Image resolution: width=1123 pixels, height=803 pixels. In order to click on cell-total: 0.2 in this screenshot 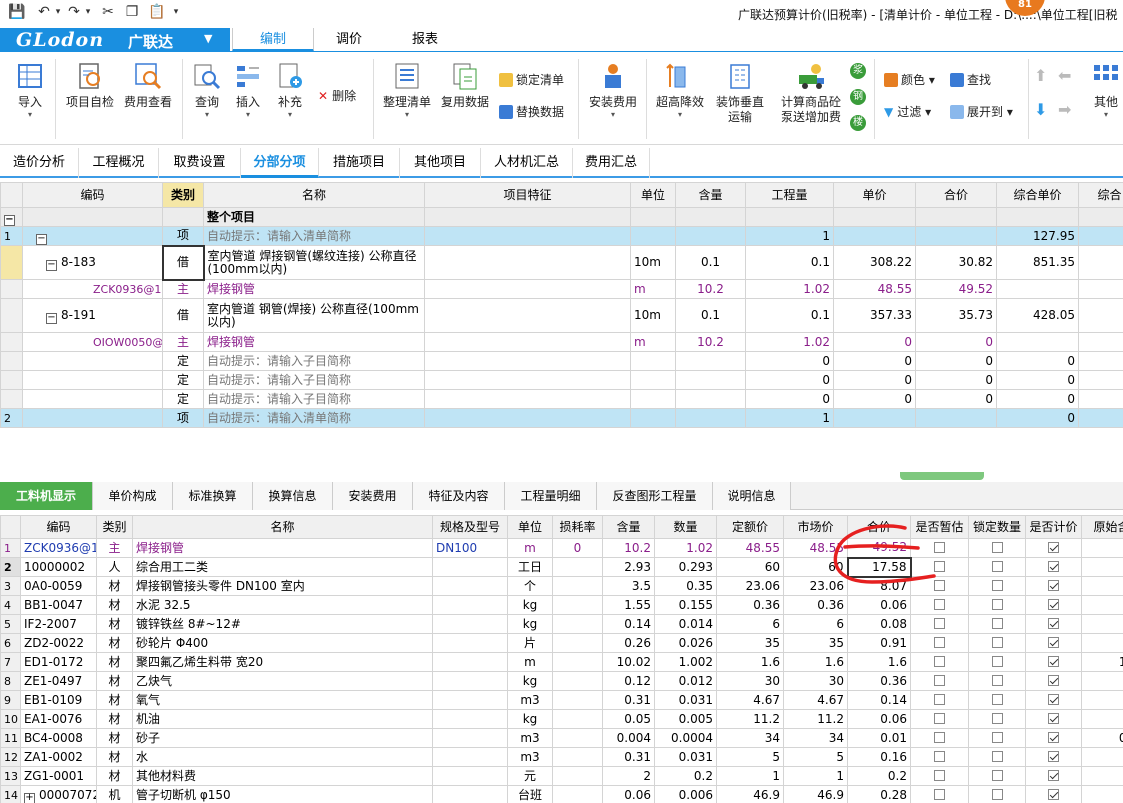, I will do `click(879, 776)`.